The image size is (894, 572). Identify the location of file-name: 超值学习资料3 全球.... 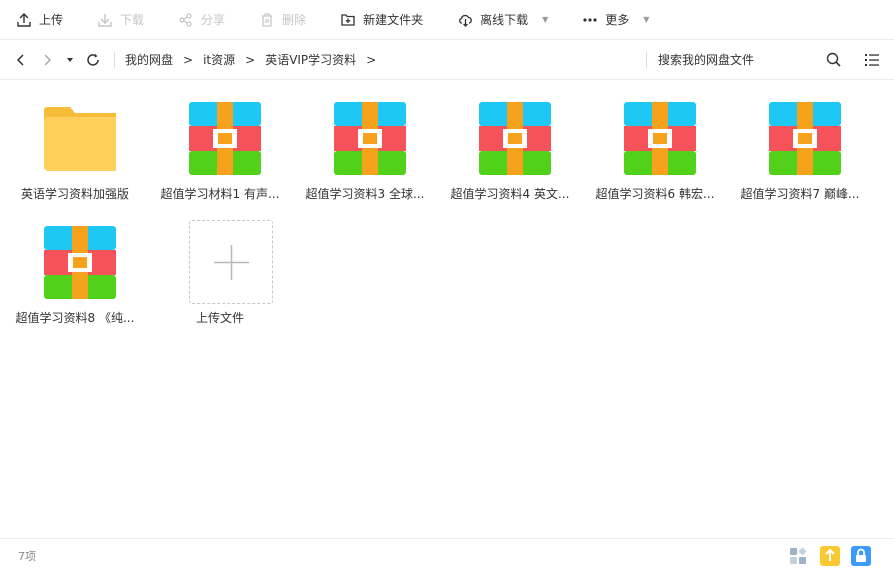
(365, 194).